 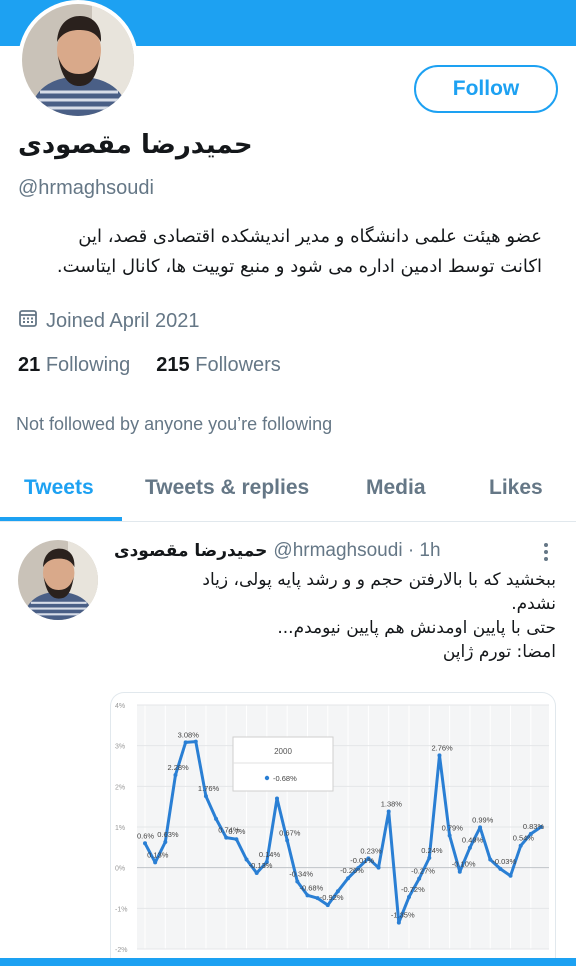 I want to click on data-label: 0.13%, so click(x=158, y=854).